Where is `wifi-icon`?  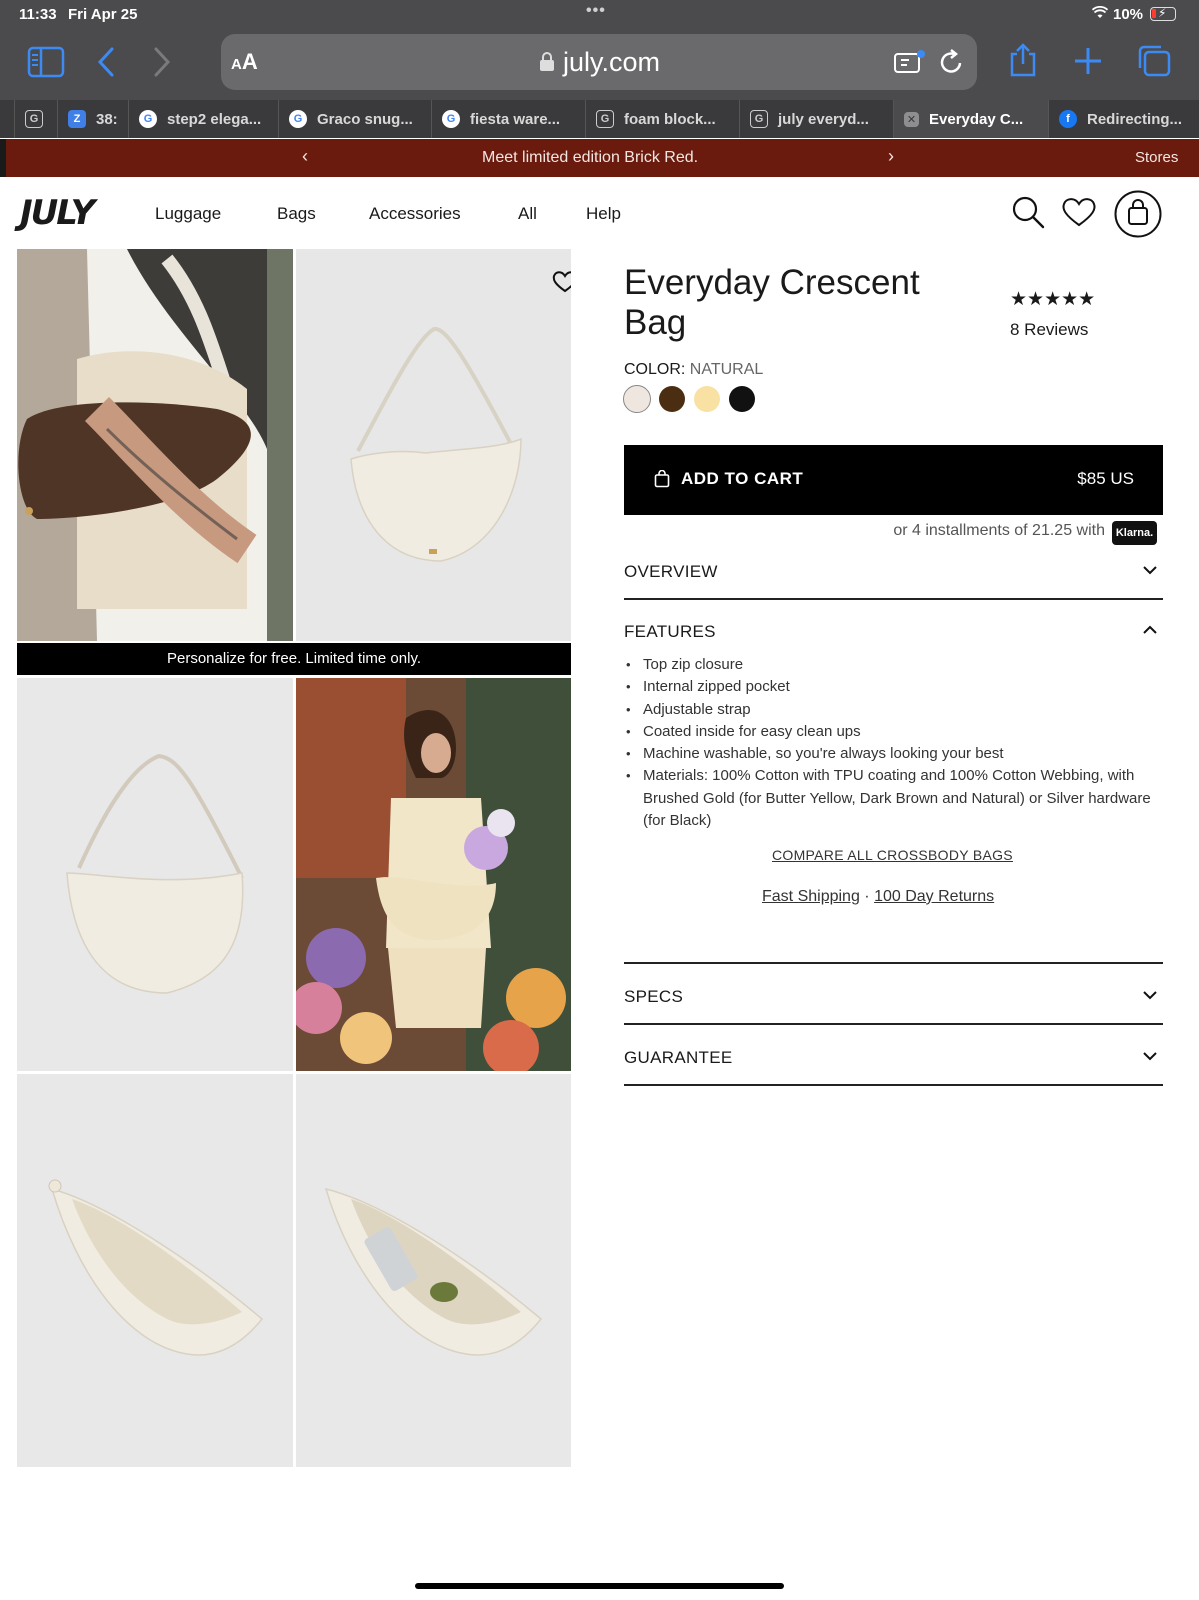
wifi-icon is located at coordinates (1100, 14).